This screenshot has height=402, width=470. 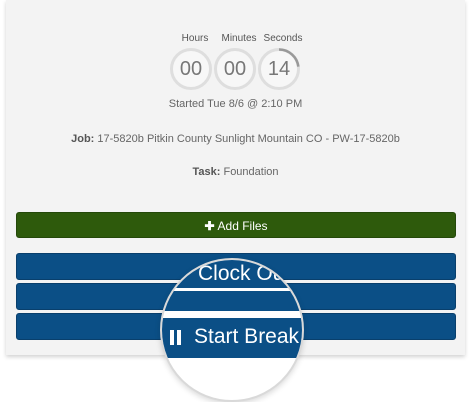 I want to click on timer-rings: 00 00 14, so click(x=235, y=71).